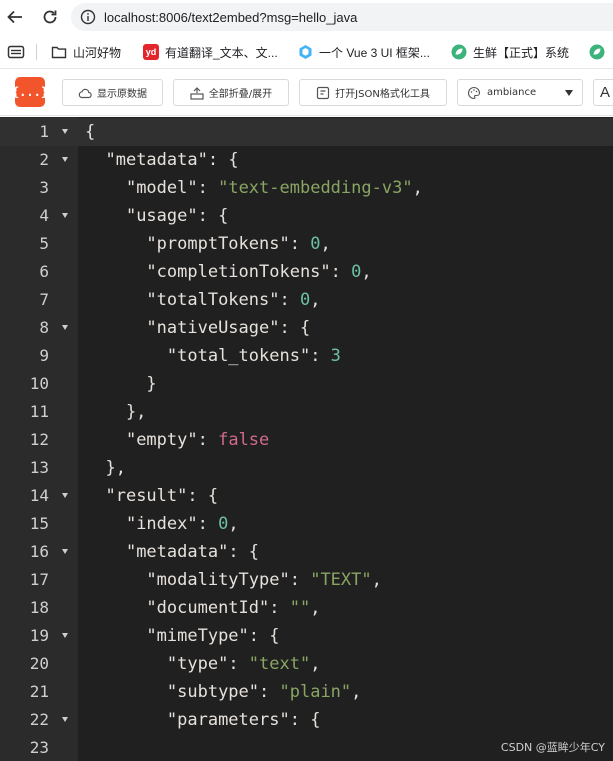  What do you see at coordinates (520, 92) in the screenshot?
I see `theme-select: ambiance` at bounding box center [520, 92].